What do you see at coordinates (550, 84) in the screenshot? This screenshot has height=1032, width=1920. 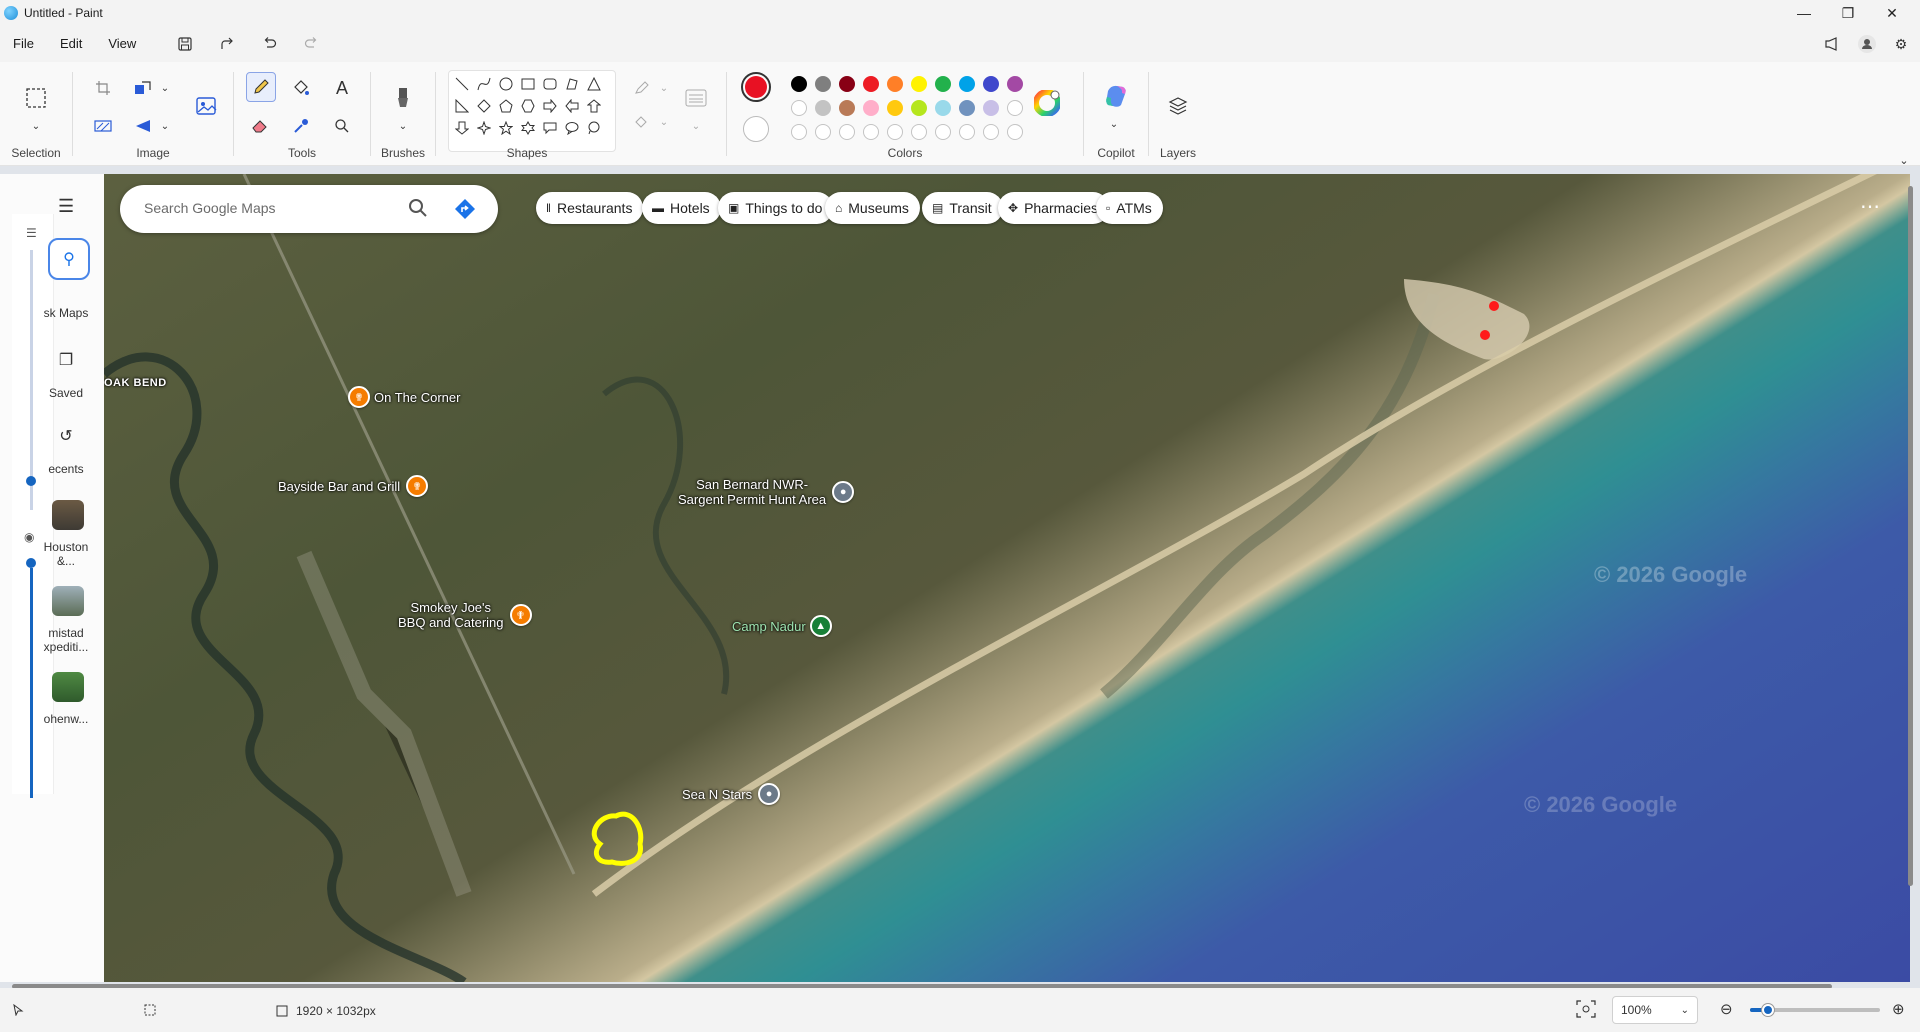 I see `rounded-rectangle-shape-icon` at bounding box center [550, 84].